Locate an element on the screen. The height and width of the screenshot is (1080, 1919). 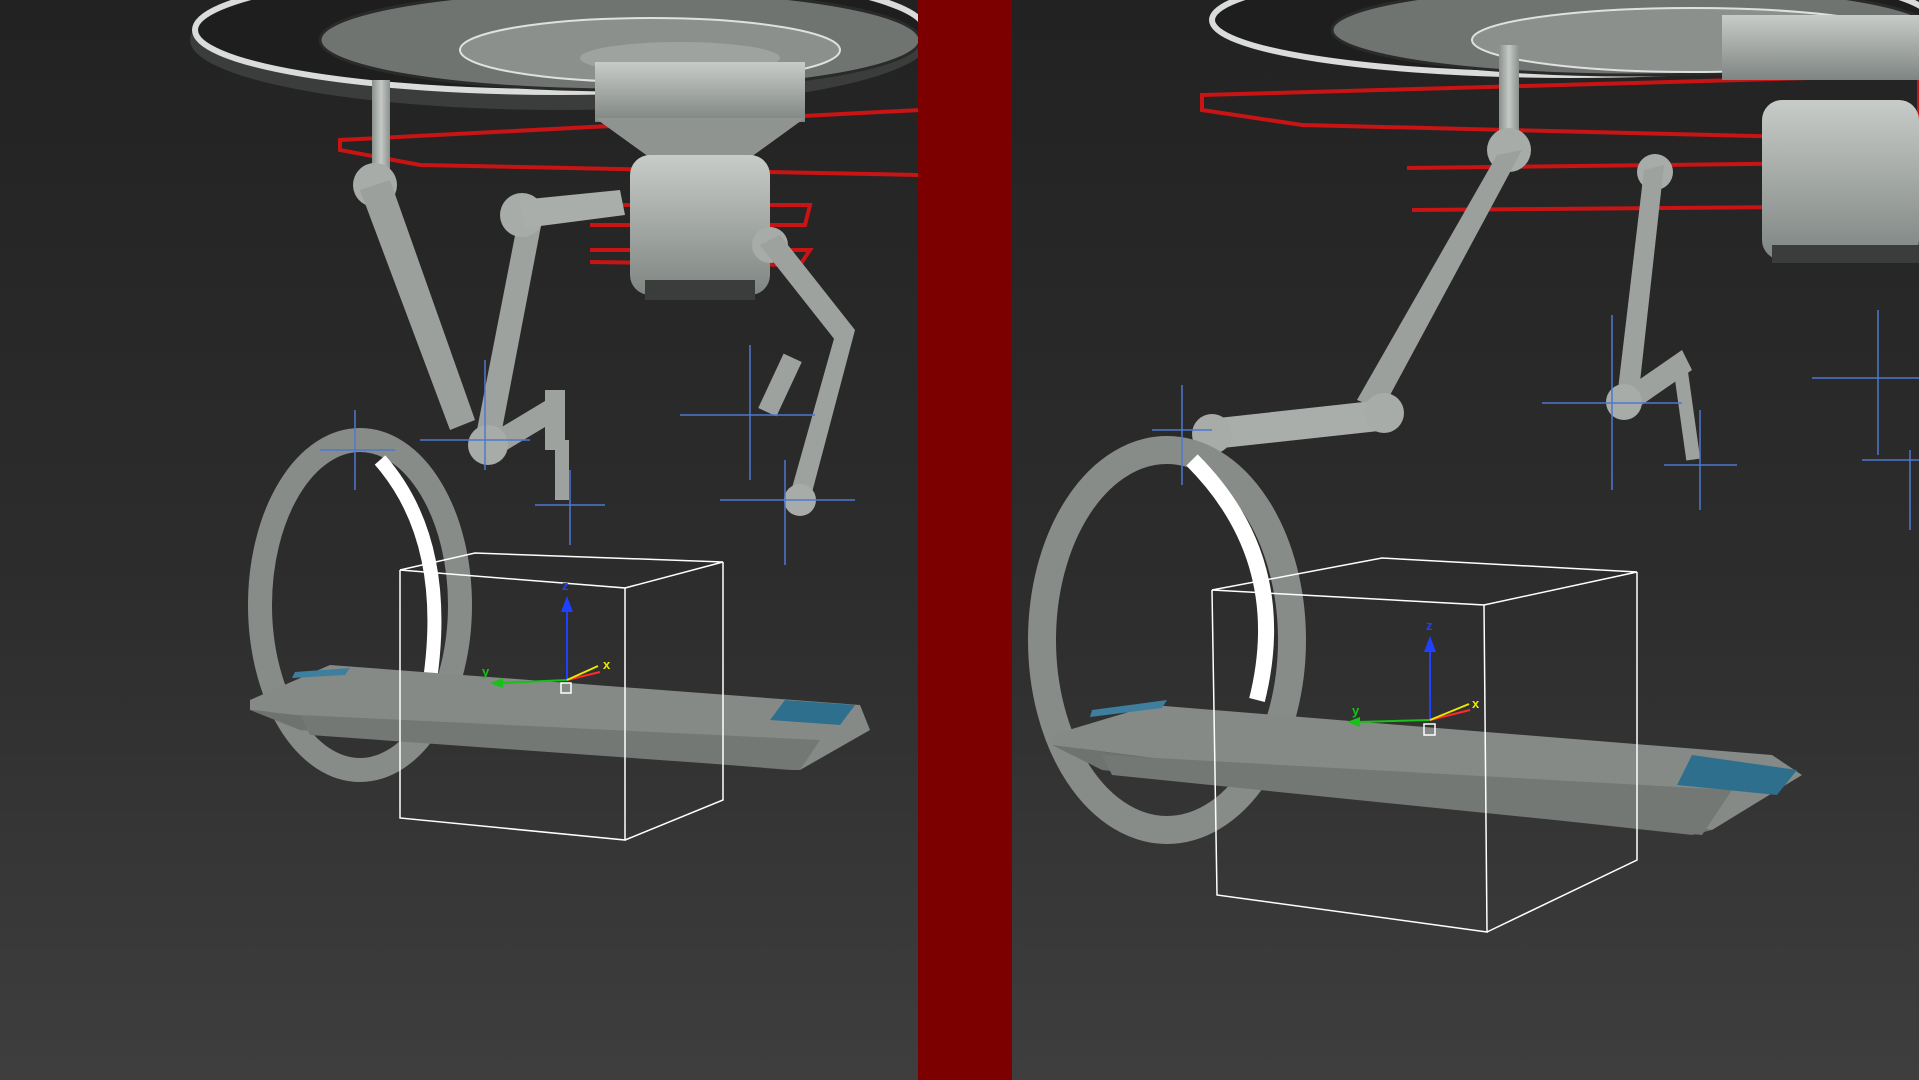
hub-cylinder-model is located at coordinates (1820, 139).